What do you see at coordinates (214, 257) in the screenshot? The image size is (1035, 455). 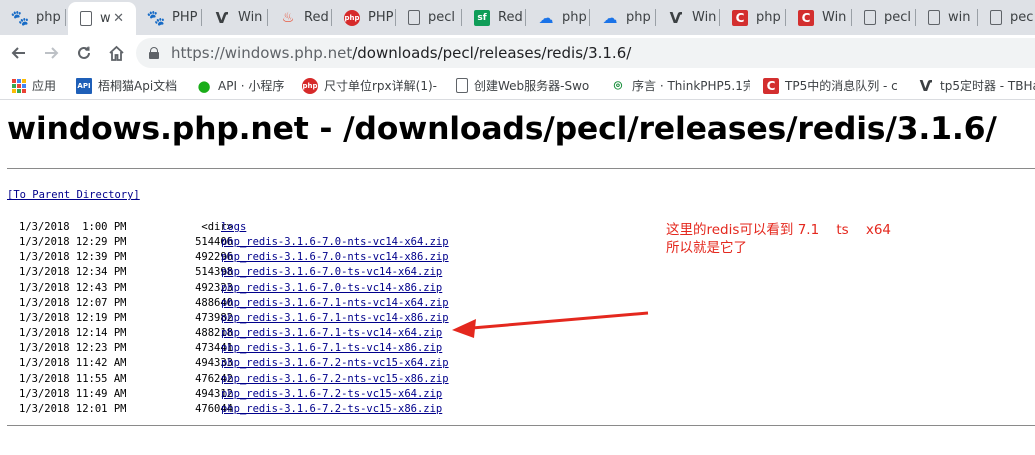 I see `entry-size: 492296` at bounding box center [214, 257].